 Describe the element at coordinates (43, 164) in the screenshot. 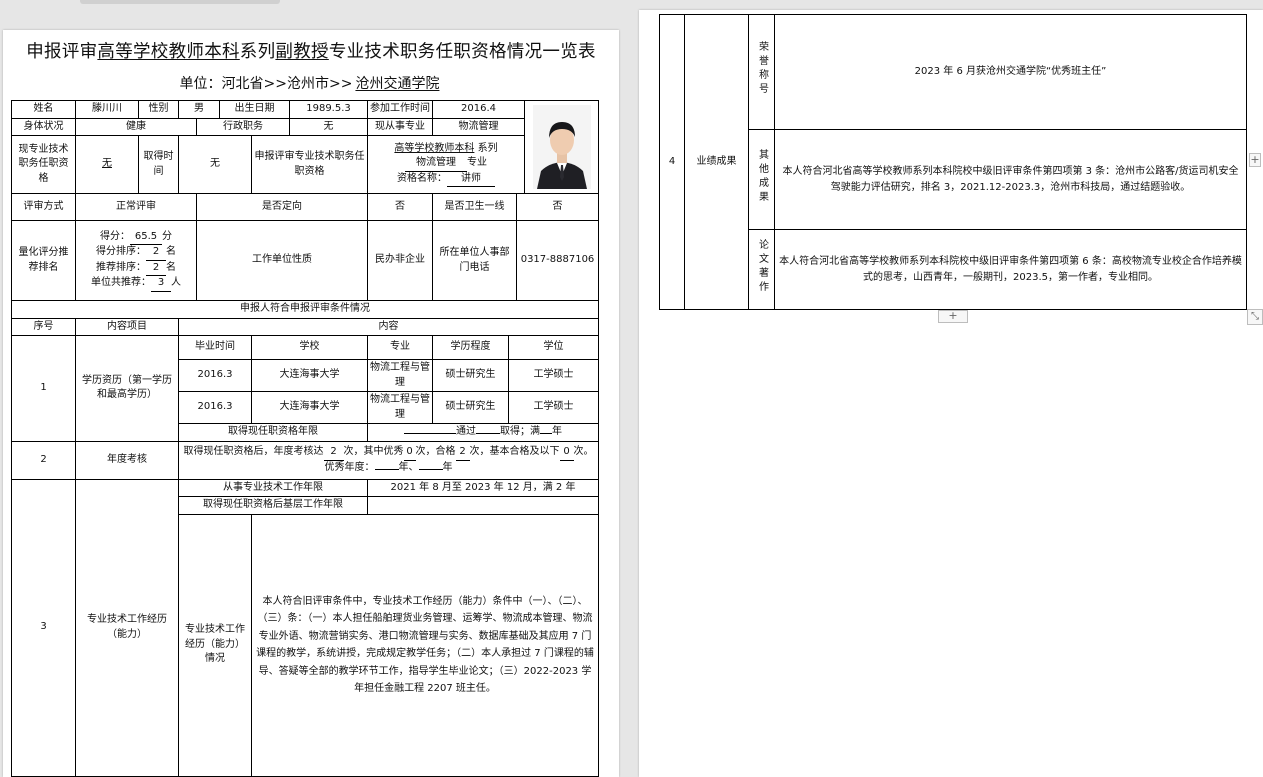

I see `current-title-label: 现专业技术职务任职资格` at that location.